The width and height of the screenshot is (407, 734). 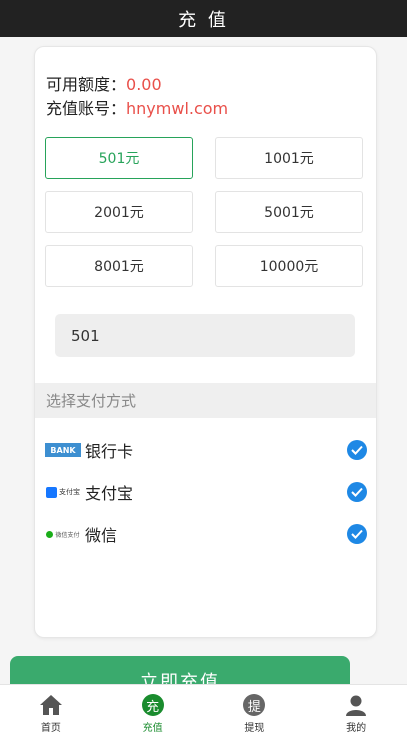 I want to click on home-icon, so click(x=51, y=705).